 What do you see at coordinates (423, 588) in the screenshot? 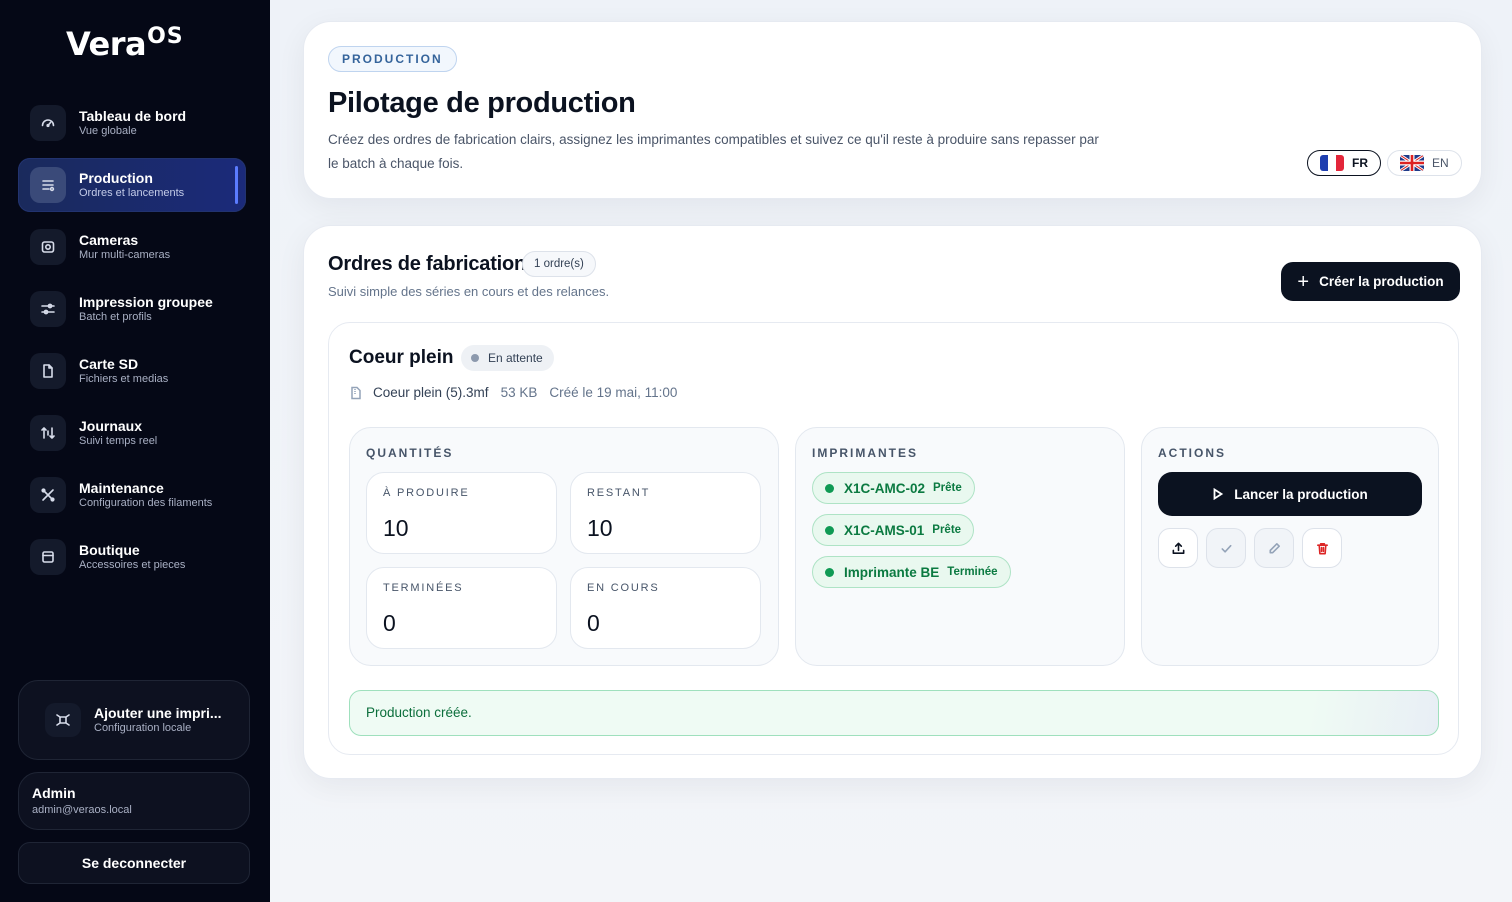
I see `stat-label: TERMINÉES` at bounding box center [423, 588].